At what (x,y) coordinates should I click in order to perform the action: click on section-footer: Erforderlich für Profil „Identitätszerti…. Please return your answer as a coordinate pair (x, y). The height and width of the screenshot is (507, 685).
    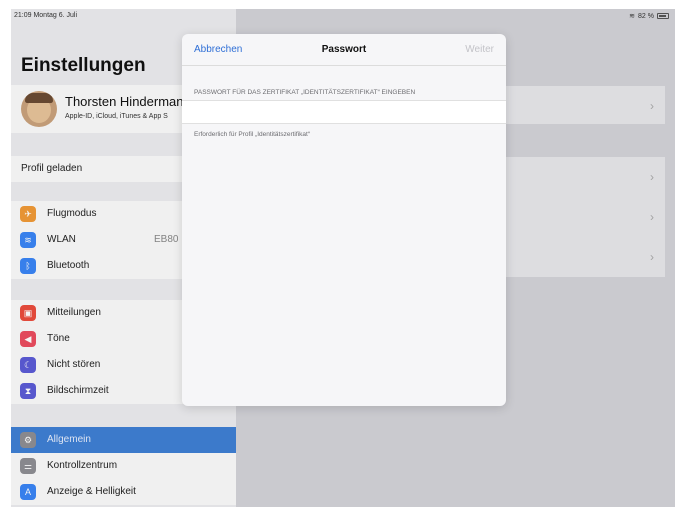
    Looking at the image, I should click on (252, 134).